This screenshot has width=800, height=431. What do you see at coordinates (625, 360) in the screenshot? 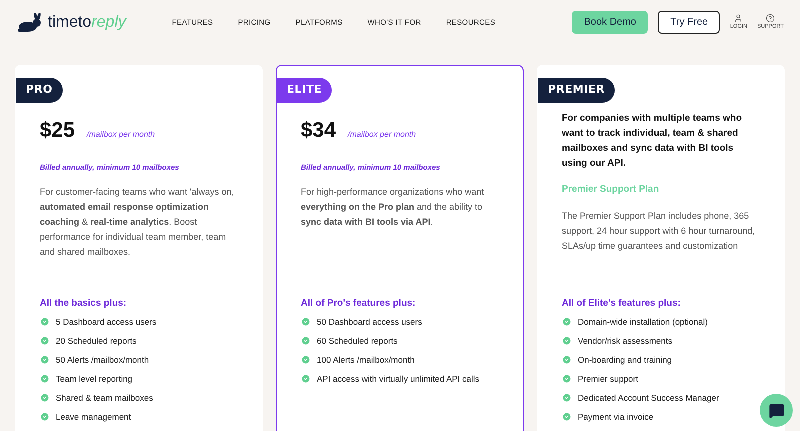
I see `feature-text: On-boarding and training` at bounding box center [625, 360].